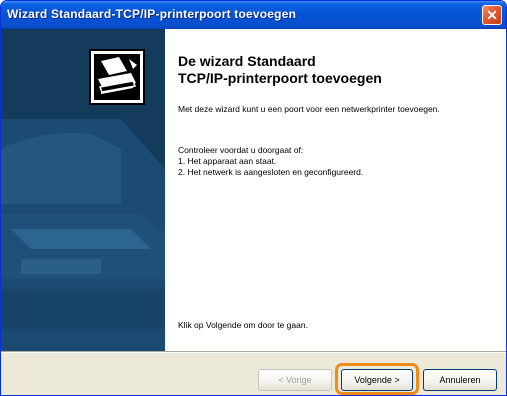 The image size is (507, 396). Describe the element at coordinates (243, 325) in the screenshot. I see `continue-text: Klik op Volgende om door te gaan.` at that location.